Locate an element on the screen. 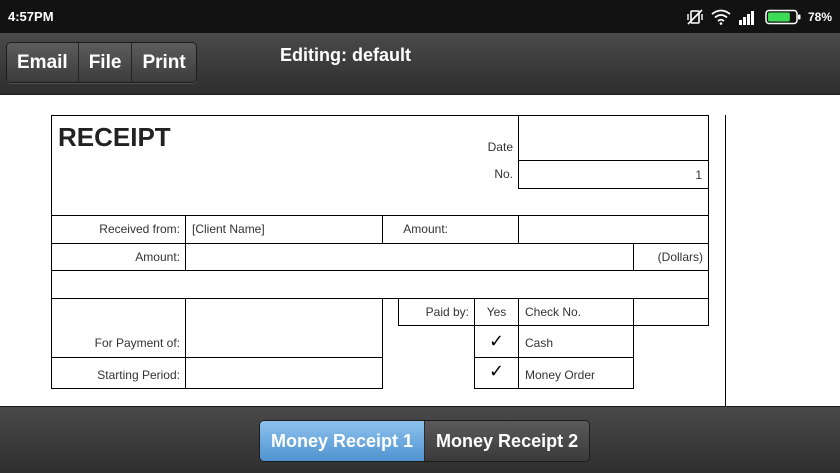  no-label: No. is located at coordinates (503, 174).